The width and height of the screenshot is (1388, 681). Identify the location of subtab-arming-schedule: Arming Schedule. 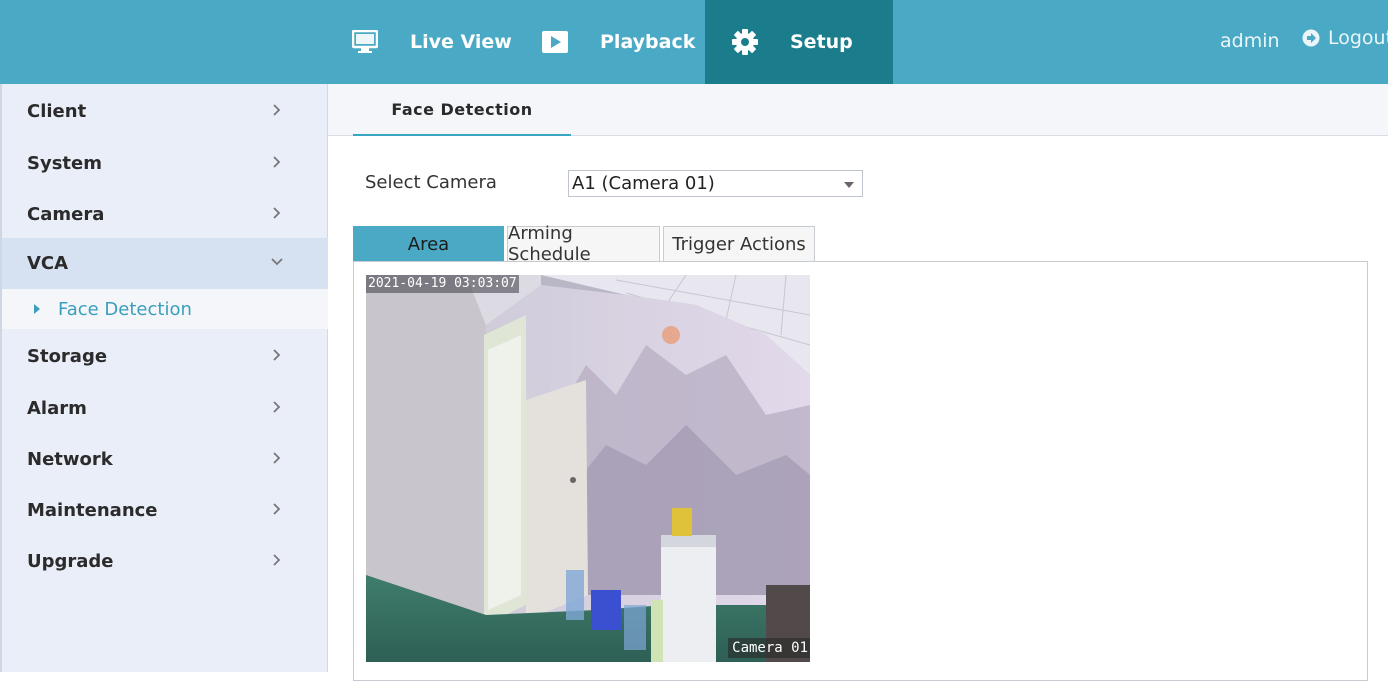
(583, 244).